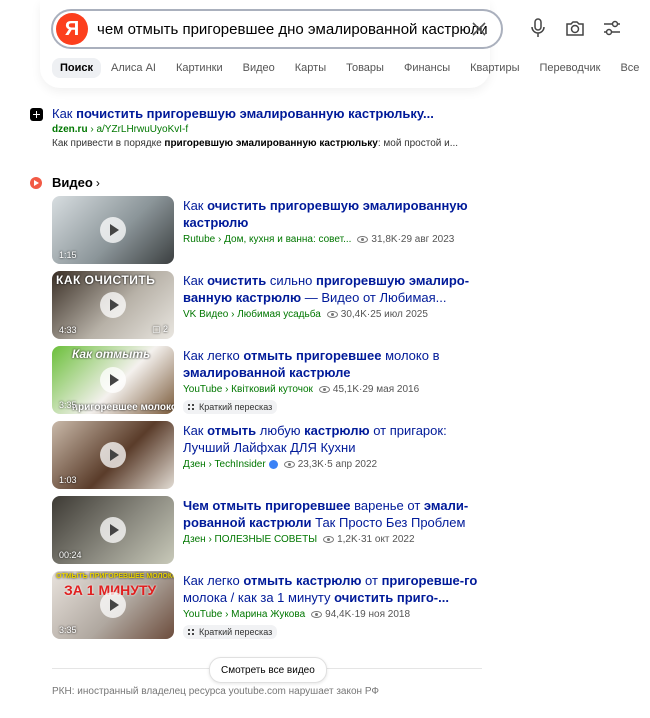  I want to click on video-section-title: Видео, so click(72, 182).